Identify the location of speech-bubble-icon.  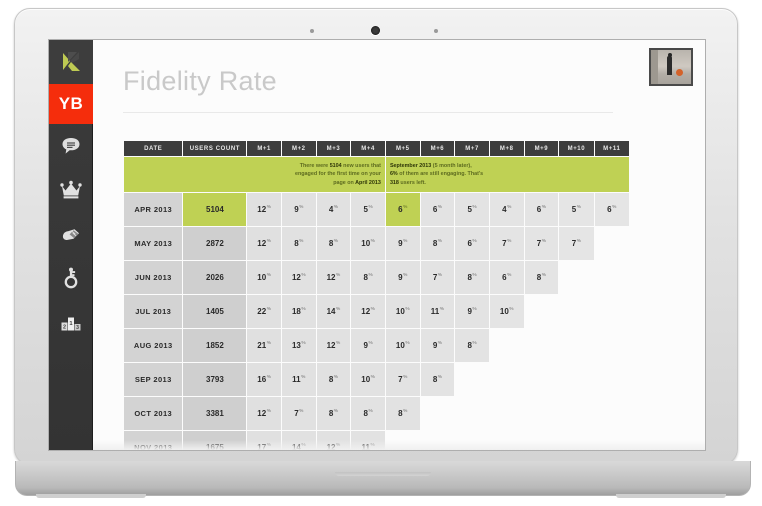
(71, 146).